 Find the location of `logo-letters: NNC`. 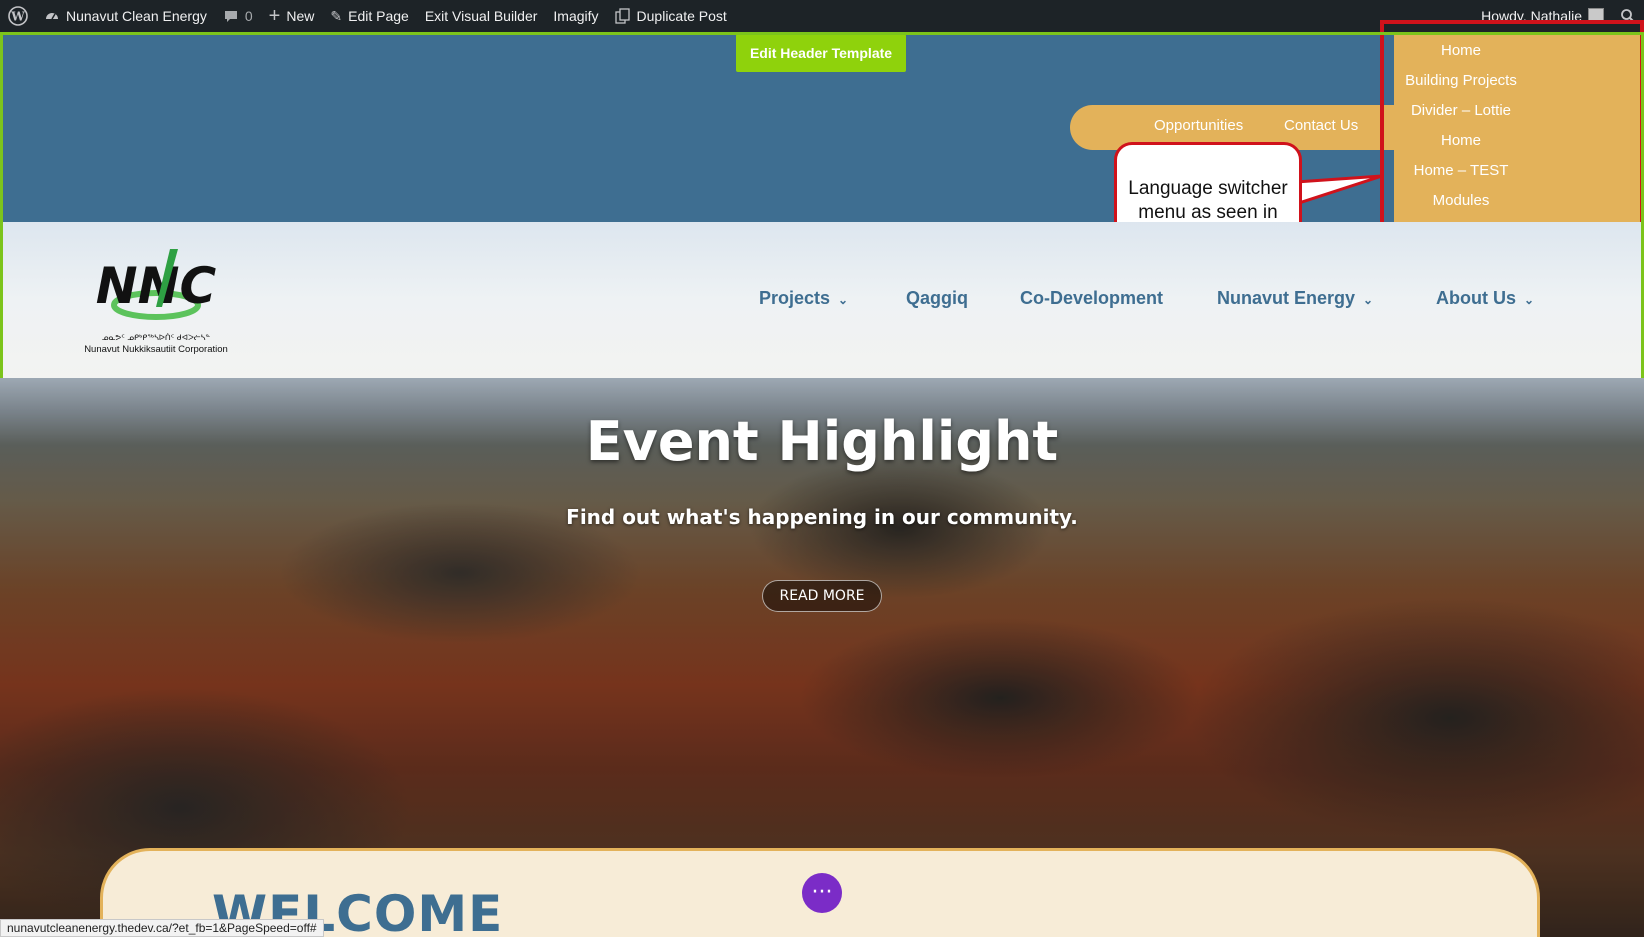

logo-letters: NNC is located at coordinates (156, 286).